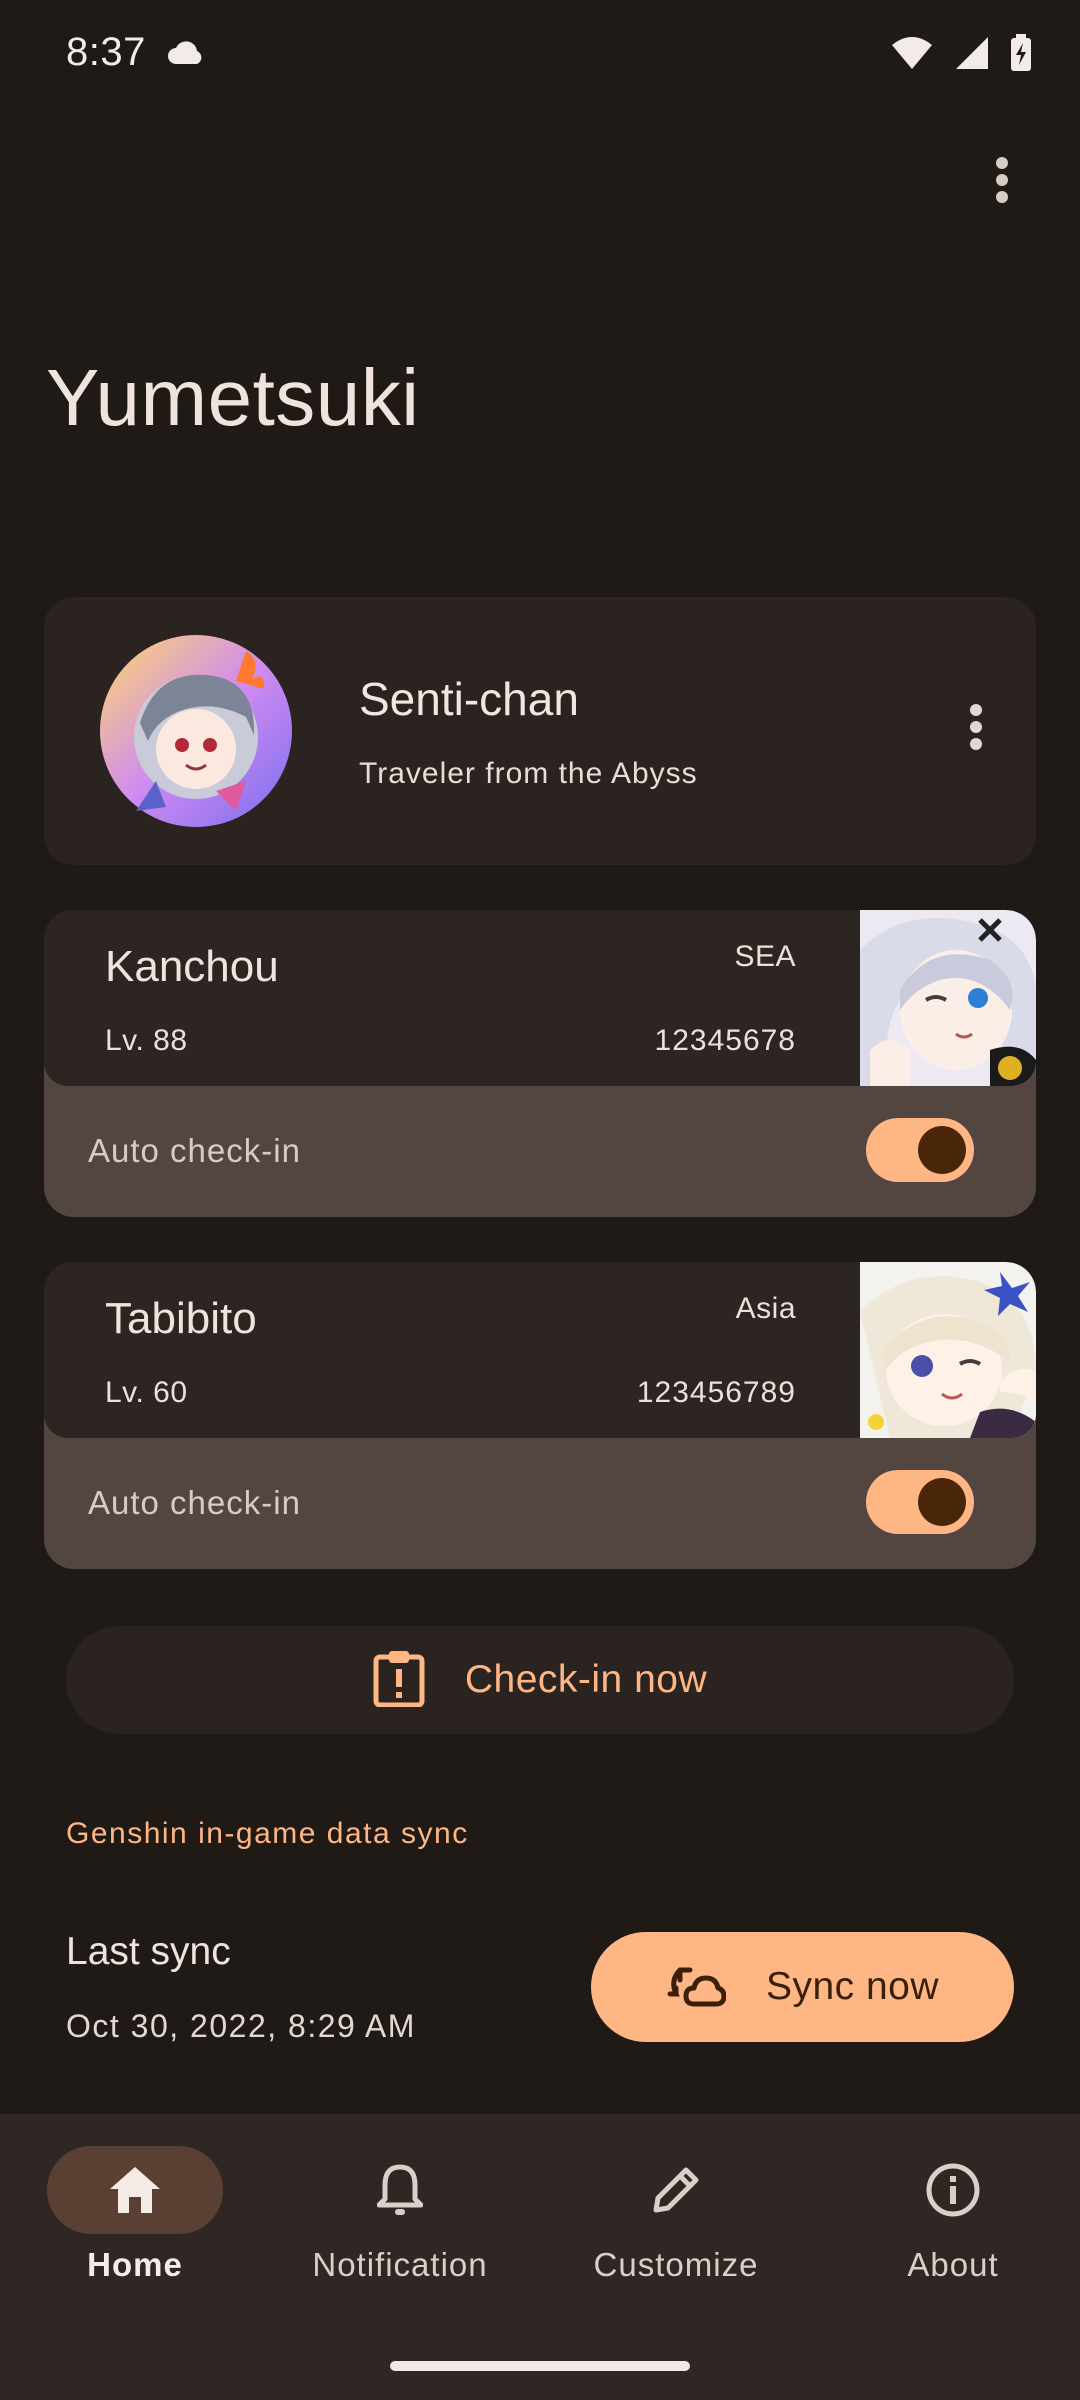 The height and width of the screenshot is (2400, 1080). I want to click on nav-label: Notification, so click(400, 2264).